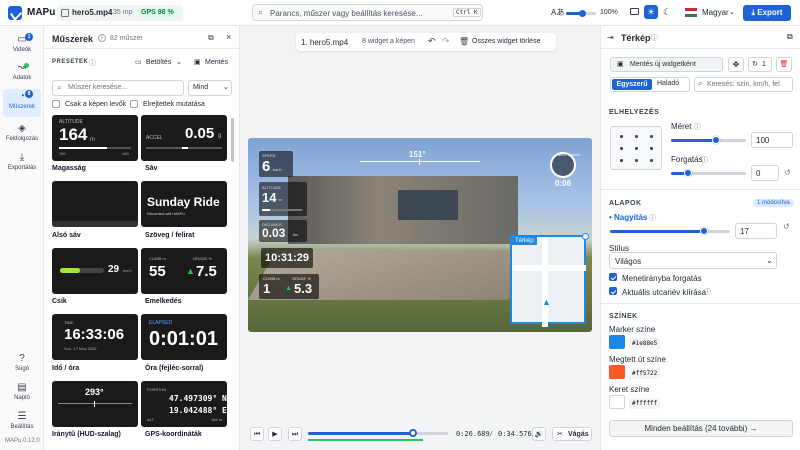  Describe the element at coordinates (95, 138) in the screenshot. I see `widget-card-altitude: ALTITUDE 164 m 180 180` at that location.